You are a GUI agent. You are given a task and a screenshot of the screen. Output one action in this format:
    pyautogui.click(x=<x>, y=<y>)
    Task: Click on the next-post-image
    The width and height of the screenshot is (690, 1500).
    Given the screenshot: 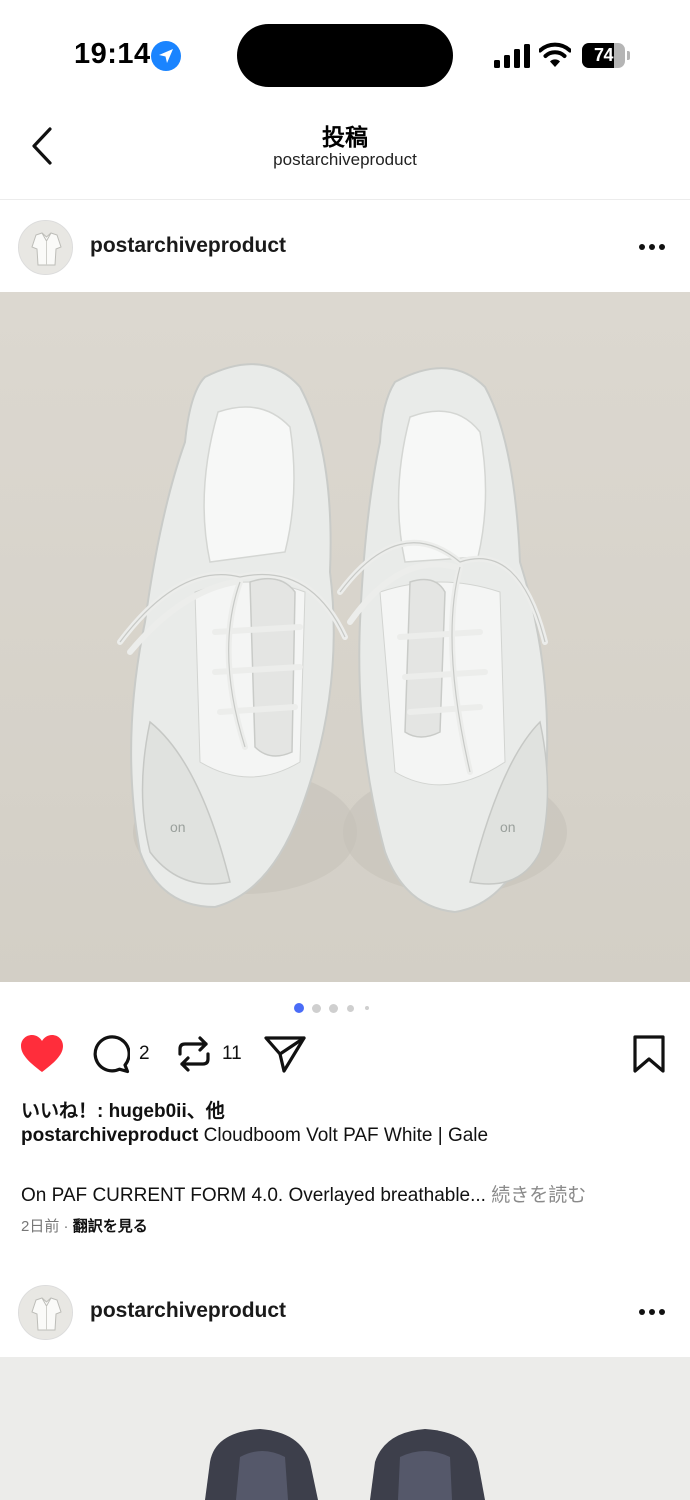 What is the action you would take?
    pyautogui.click(x=345, y=1428)
    